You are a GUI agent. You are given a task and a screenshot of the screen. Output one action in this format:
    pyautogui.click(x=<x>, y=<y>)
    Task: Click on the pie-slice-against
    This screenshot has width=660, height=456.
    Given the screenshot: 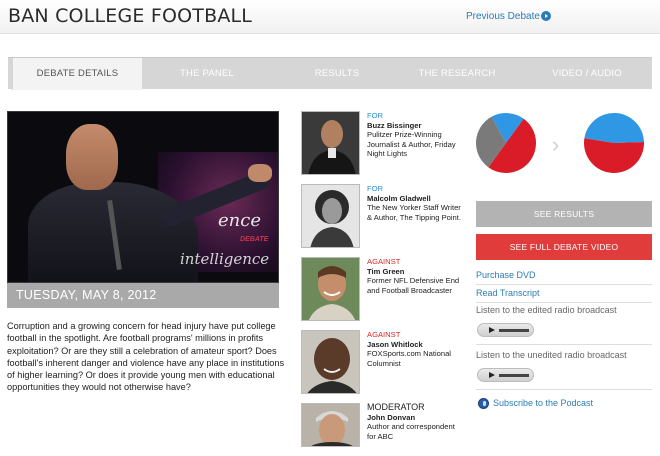 What is the action you would take?
    pyautogui.click(x=614, y=155)
    